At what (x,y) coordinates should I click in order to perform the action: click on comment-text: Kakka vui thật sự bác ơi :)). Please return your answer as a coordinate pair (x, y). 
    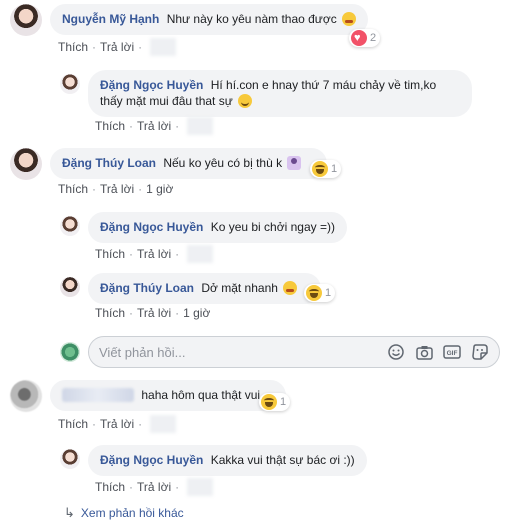
    Looking at the image, I should click on (282, 460).